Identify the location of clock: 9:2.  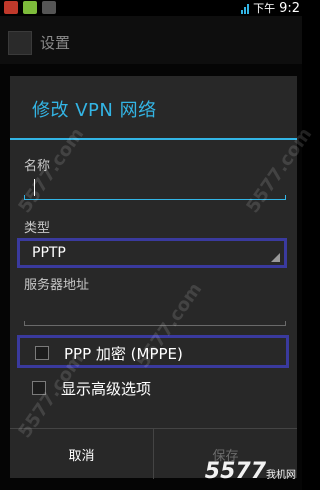
(289, 8).